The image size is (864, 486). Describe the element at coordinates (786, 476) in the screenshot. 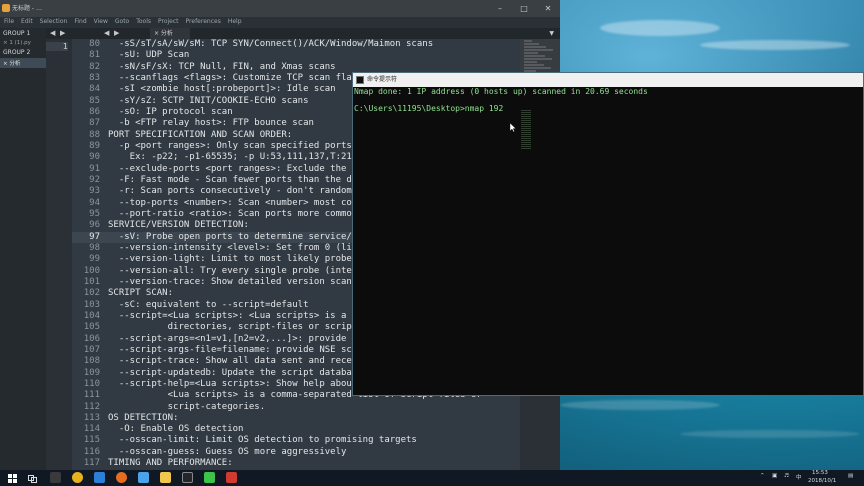

I see `volume-icon: ♬` at that location.